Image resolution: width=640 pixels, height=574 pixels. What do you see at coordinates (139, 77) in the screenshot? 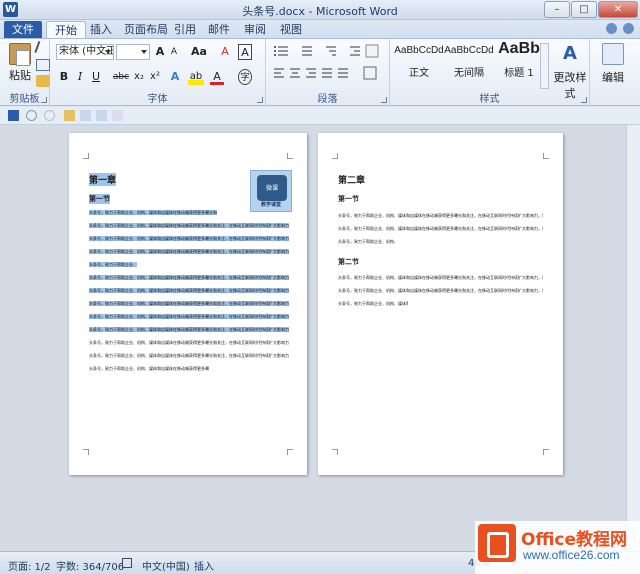
I see `subscript-button: x₂` at bounding box center [139, 77].